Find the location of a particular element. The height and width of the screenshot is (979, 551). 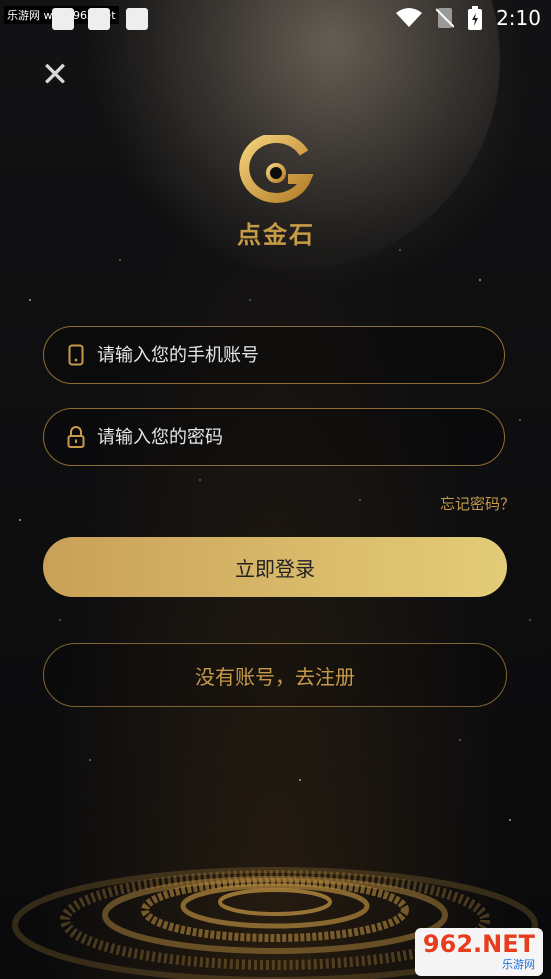

no-sim-icon is located at coordinates (445, 18).